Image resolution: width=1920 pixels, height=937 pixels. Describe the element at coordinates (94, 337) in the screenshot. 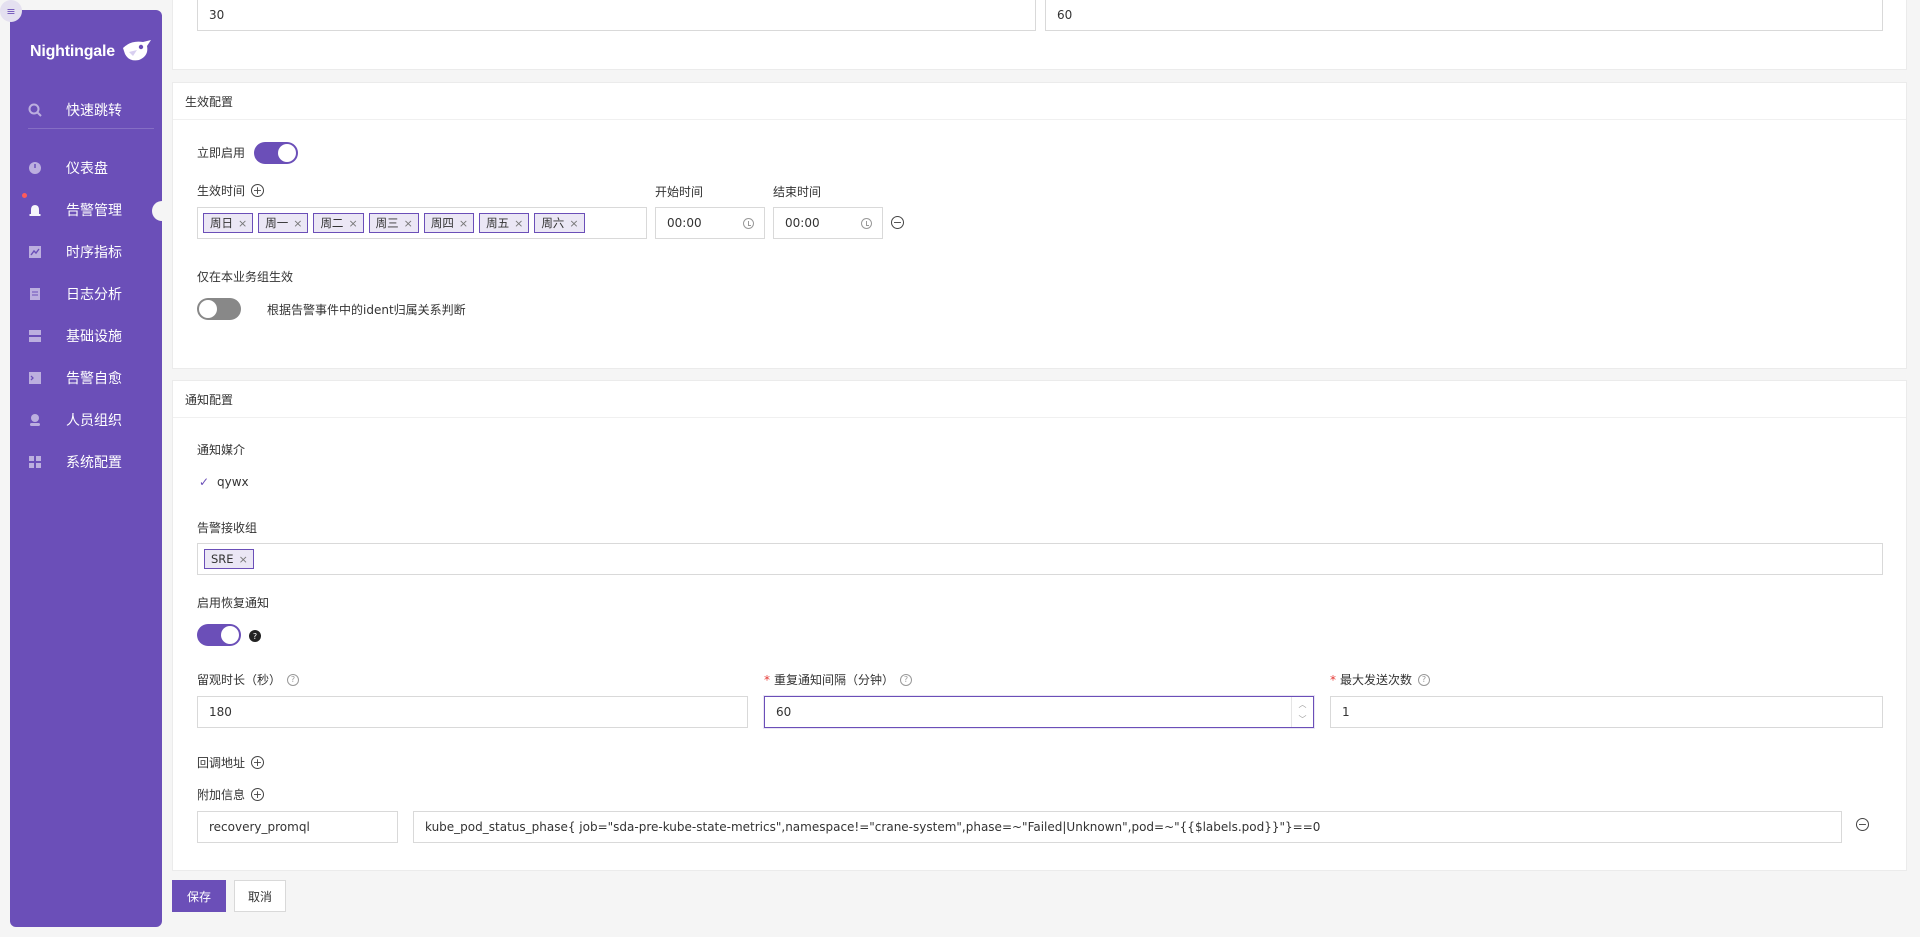

I see `sidebar-item-label: 基础设施` at that location.